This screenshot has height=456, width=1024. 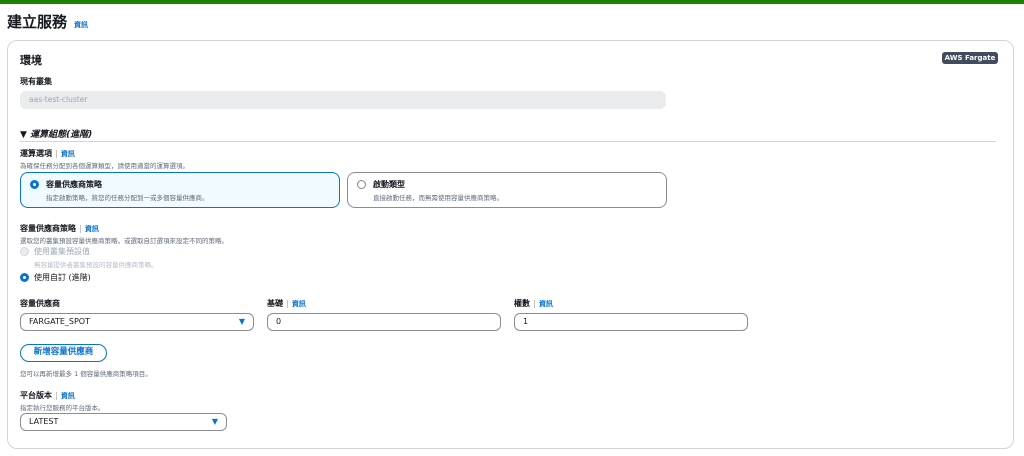 I want to click on strategy-info-link: 資訊, so click(x=92, y=229).